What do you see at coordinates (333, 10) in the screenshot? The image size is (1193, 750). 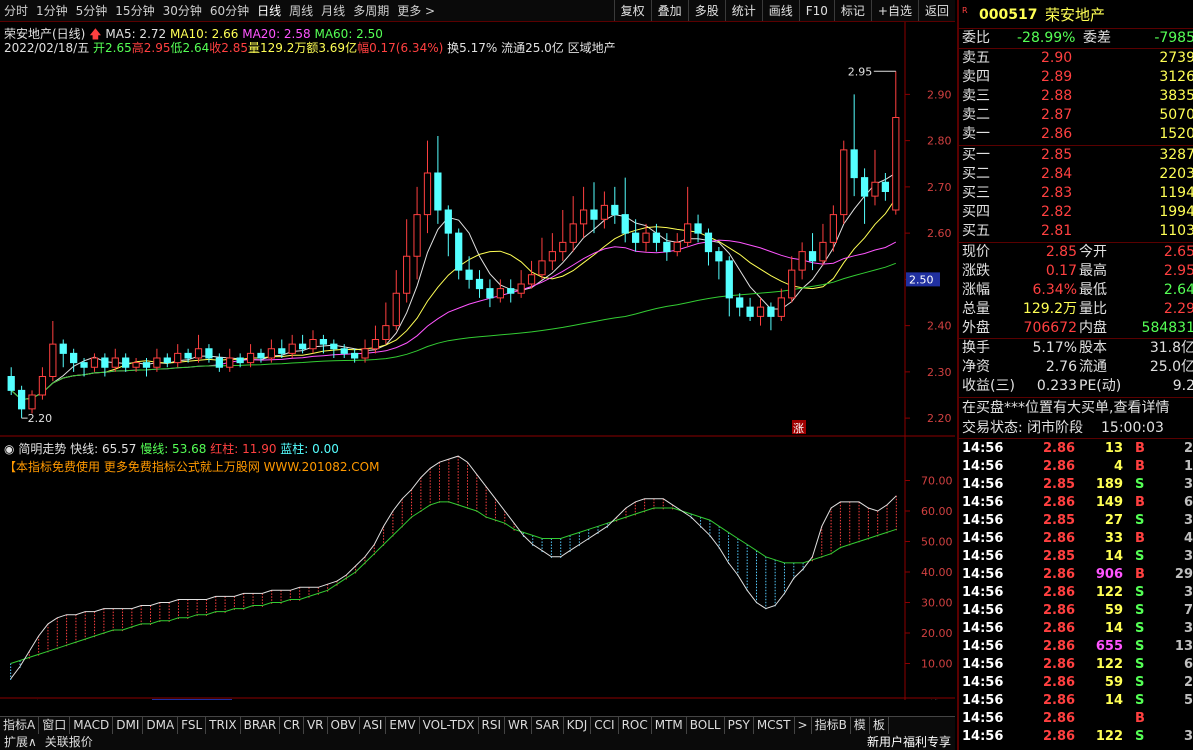 I see `period-tab-8: 月线` at bounding box center [333, 10].